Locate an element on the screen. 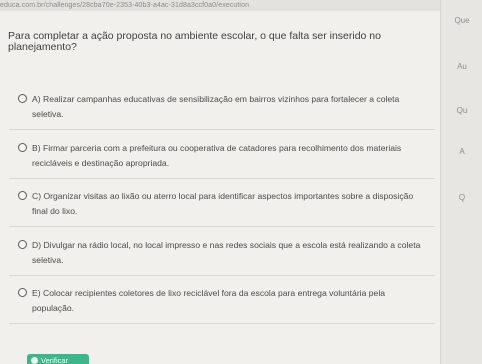 The width and height of the screenshot is (482, 364). side-panel-item-3: A is located at coordinates (461, 151).